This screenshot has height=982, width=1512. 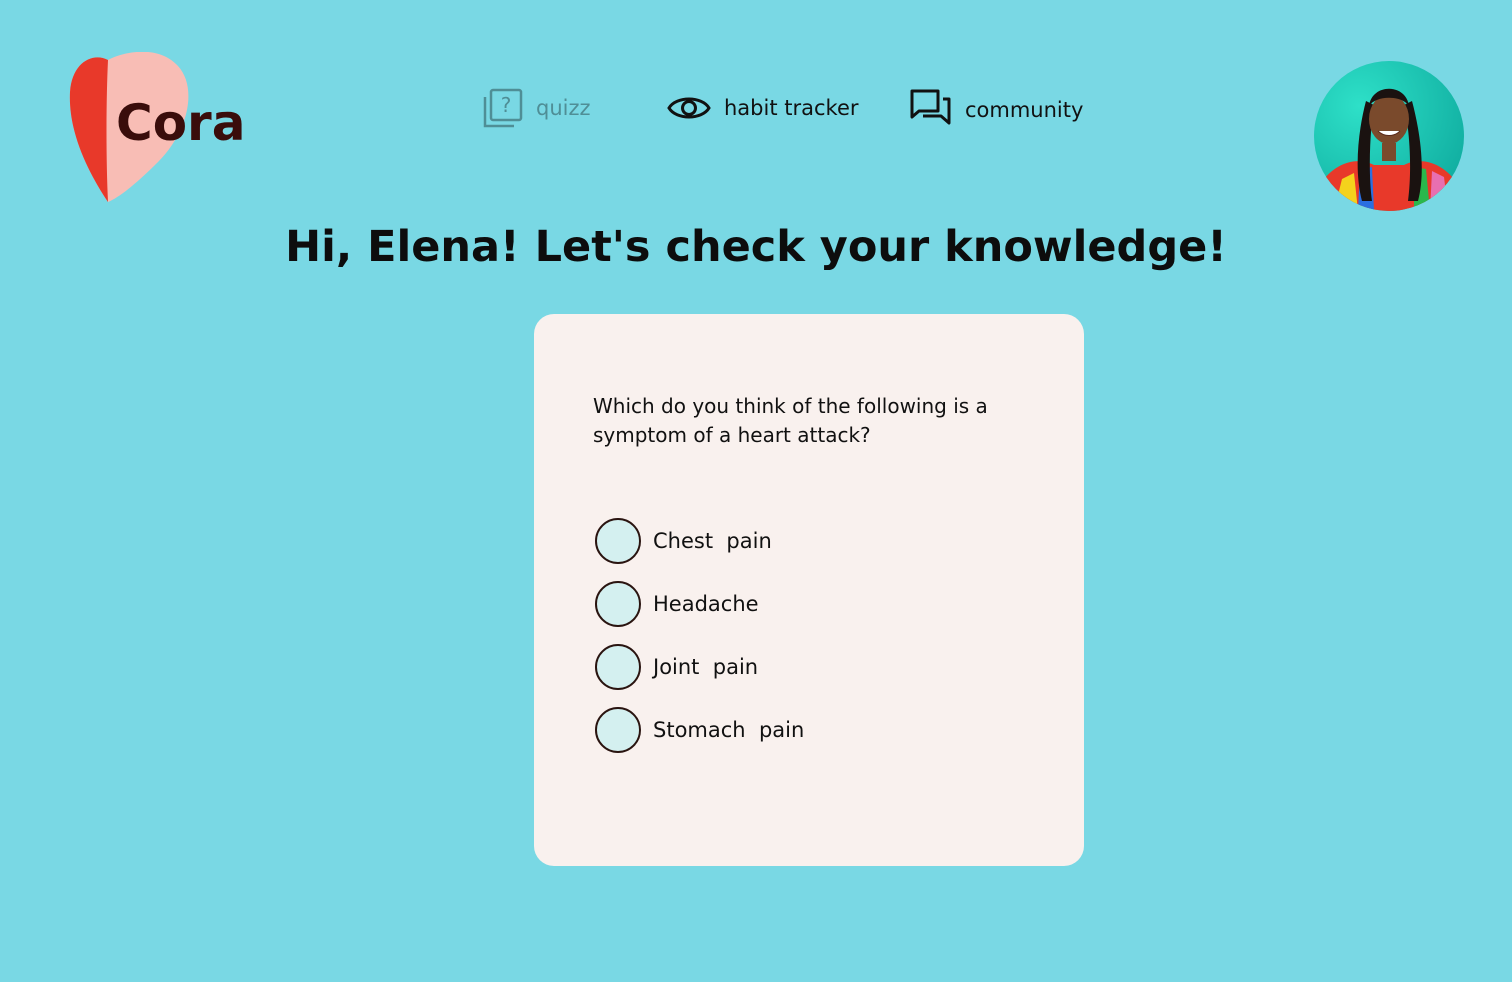 I want to click on option-joint-pain: Joint pain, so click(x=699, y=667).